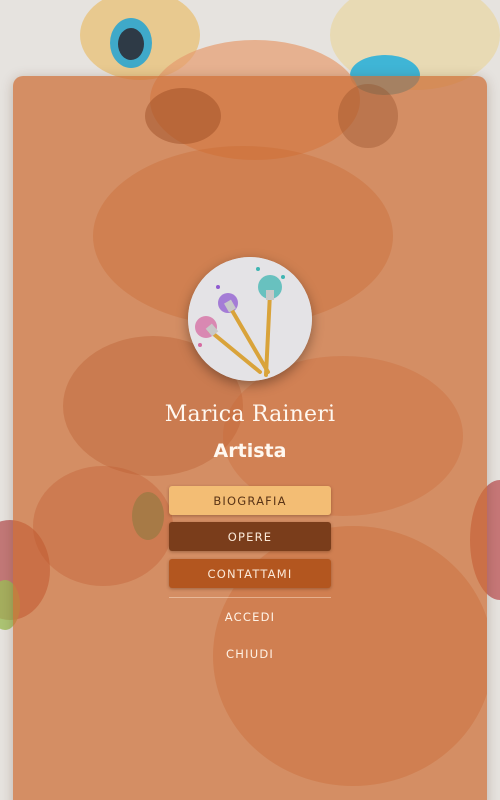 This screenshot has width=500, height=800. I want to click on paintbrushes-icon, so click(250, 319).